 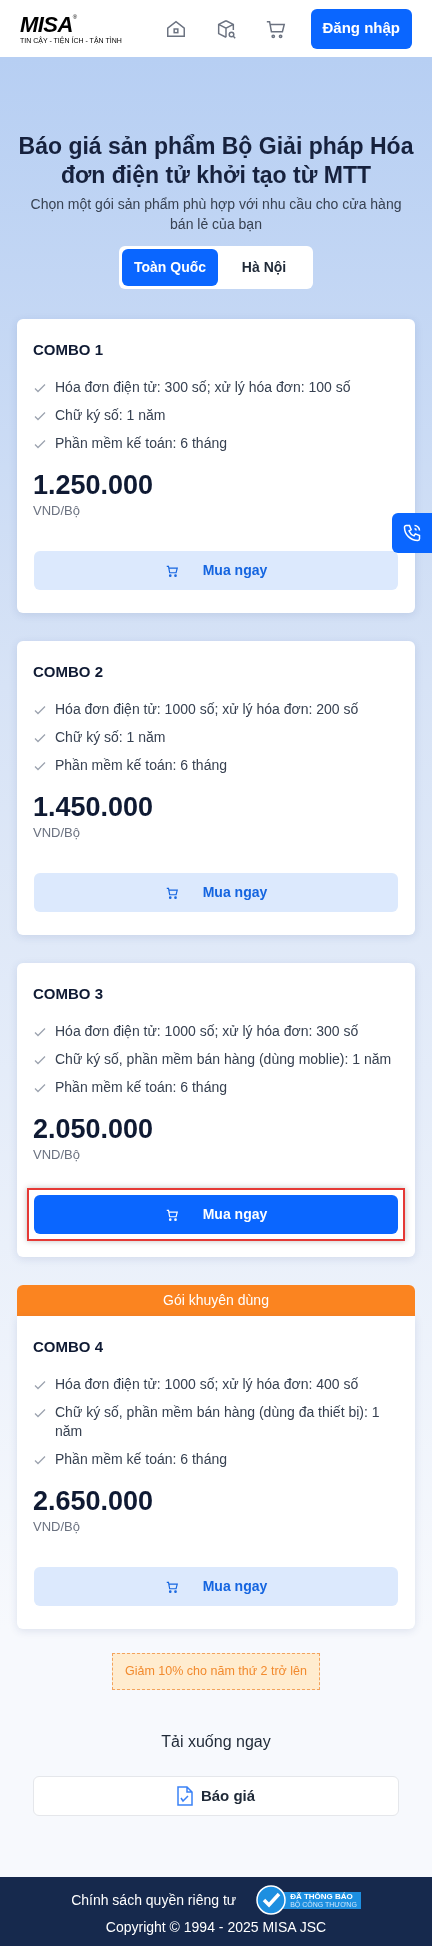 What do you see at coordinates (216, 1300) in the screenshot?
I see `recommended-ribbon: Gói khuyên dùng` at bounding box center [216, 1300].